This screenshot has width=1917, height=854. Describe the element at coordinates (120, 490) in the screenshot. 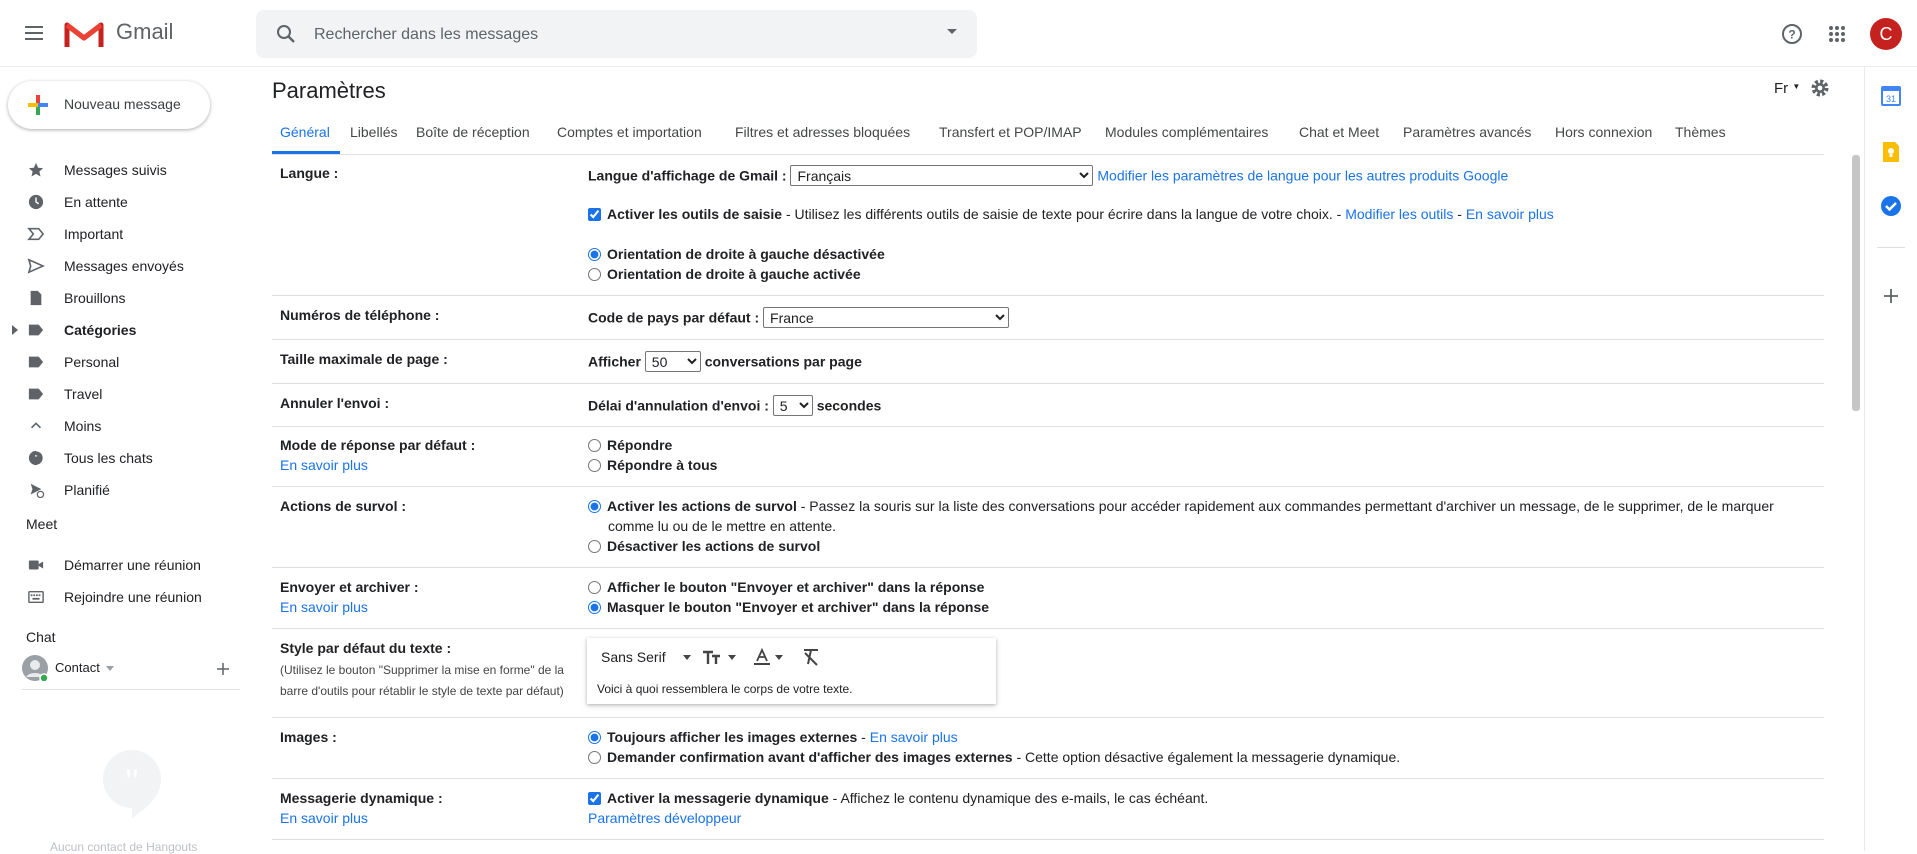

I see `sidebar-item-scheduled: Planifié` at that location.